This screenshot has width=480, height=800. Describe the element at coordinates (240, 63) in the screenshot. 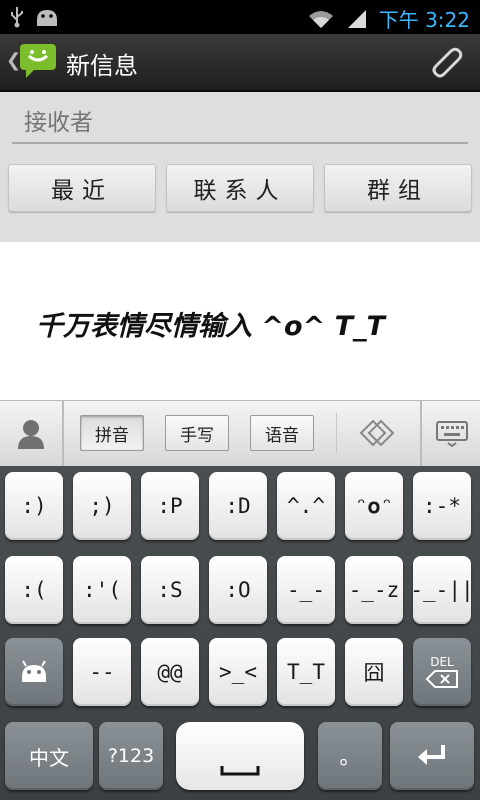

I see `action-bar: ❮ 新信息` at that location.